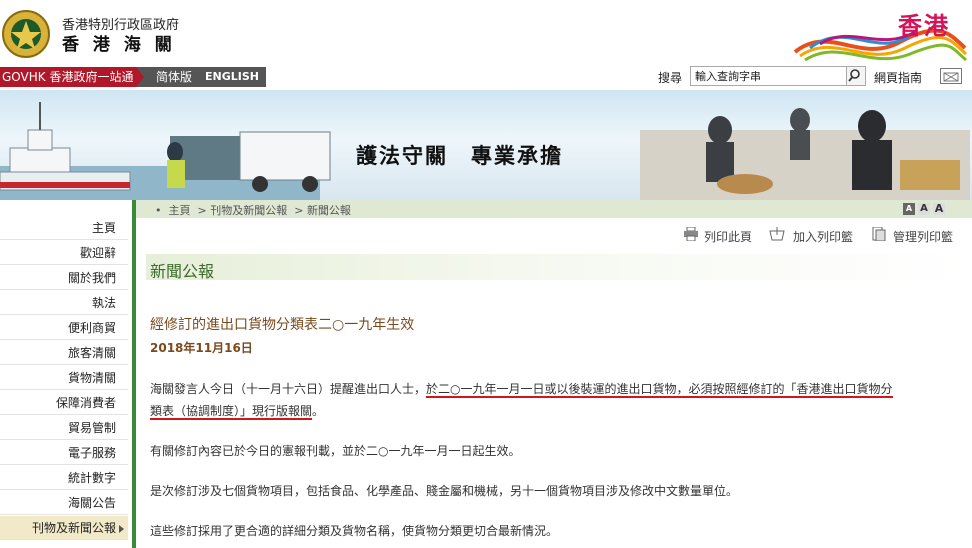 The image size is (972, 548). I want to click on font-size-medium-button: A, so click(924, 209).